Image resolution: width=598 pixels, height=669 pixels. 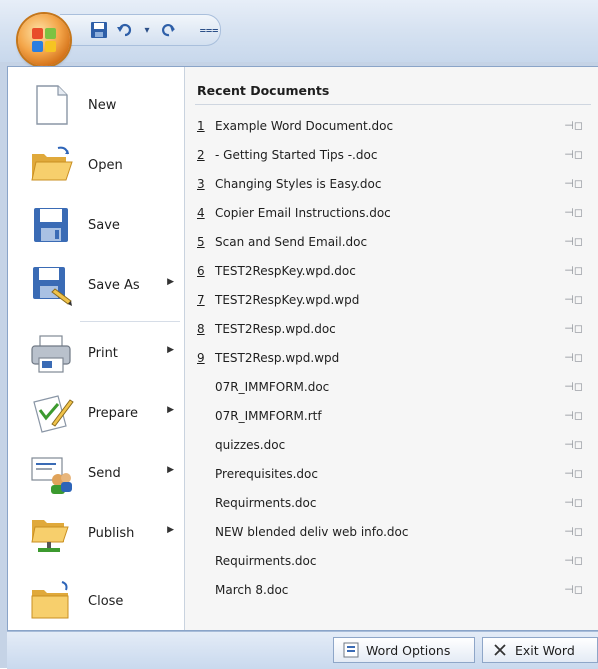 What do you see at coordinates (51, 285) in the screenshot?
I see `save-as-icon` at bounding box center [51, 285].